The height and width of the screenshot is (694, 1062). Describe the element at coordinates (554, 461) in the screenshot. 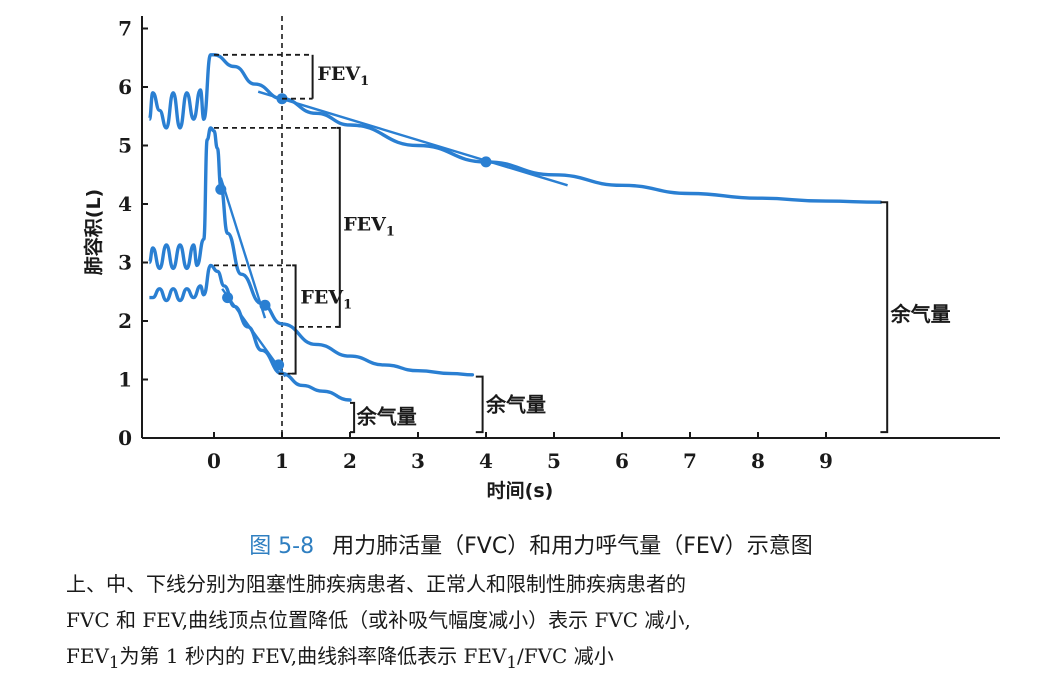

I see `x-tick-label: 5` at that location.